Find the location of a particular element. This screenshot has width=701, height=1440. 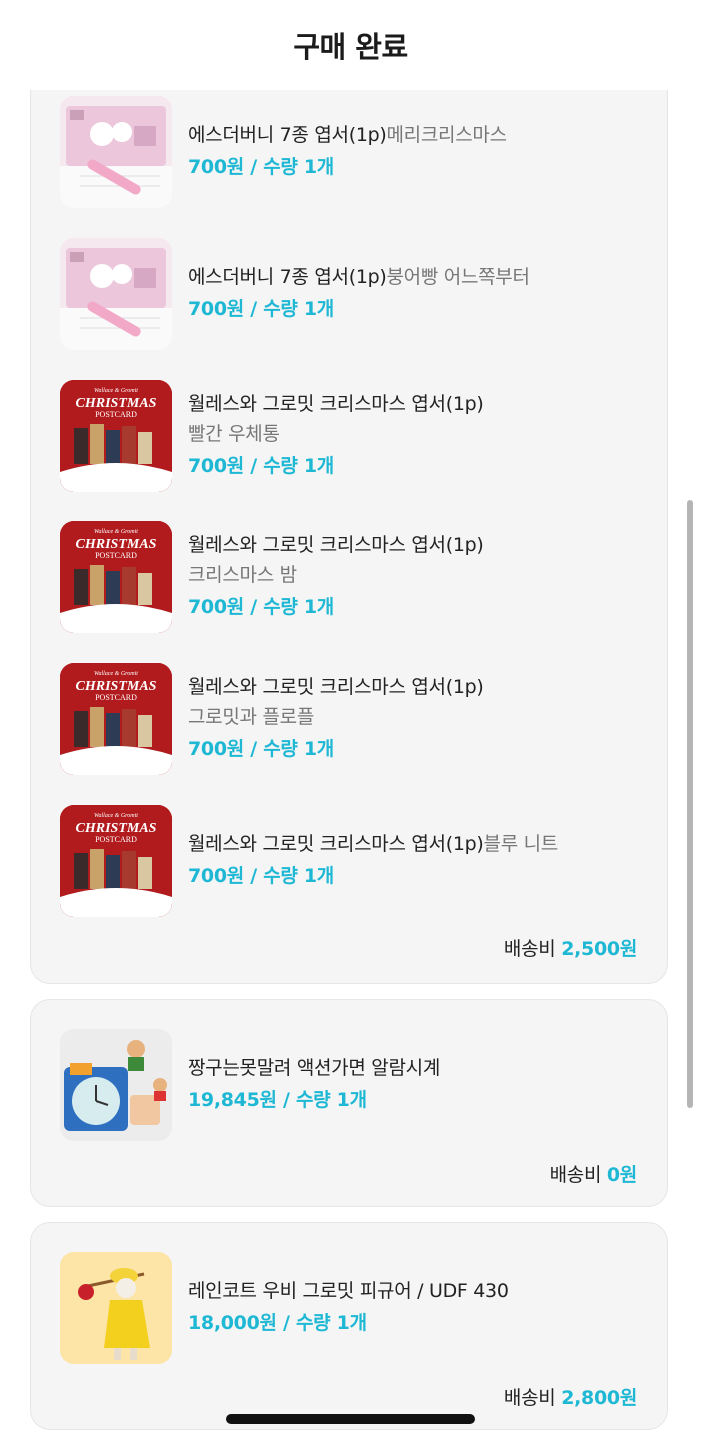

item-info: 에스더버니 7종 엽서(1p)메리크리스마스 700원 / 수량 1개 is located at coordinates (423, 152).